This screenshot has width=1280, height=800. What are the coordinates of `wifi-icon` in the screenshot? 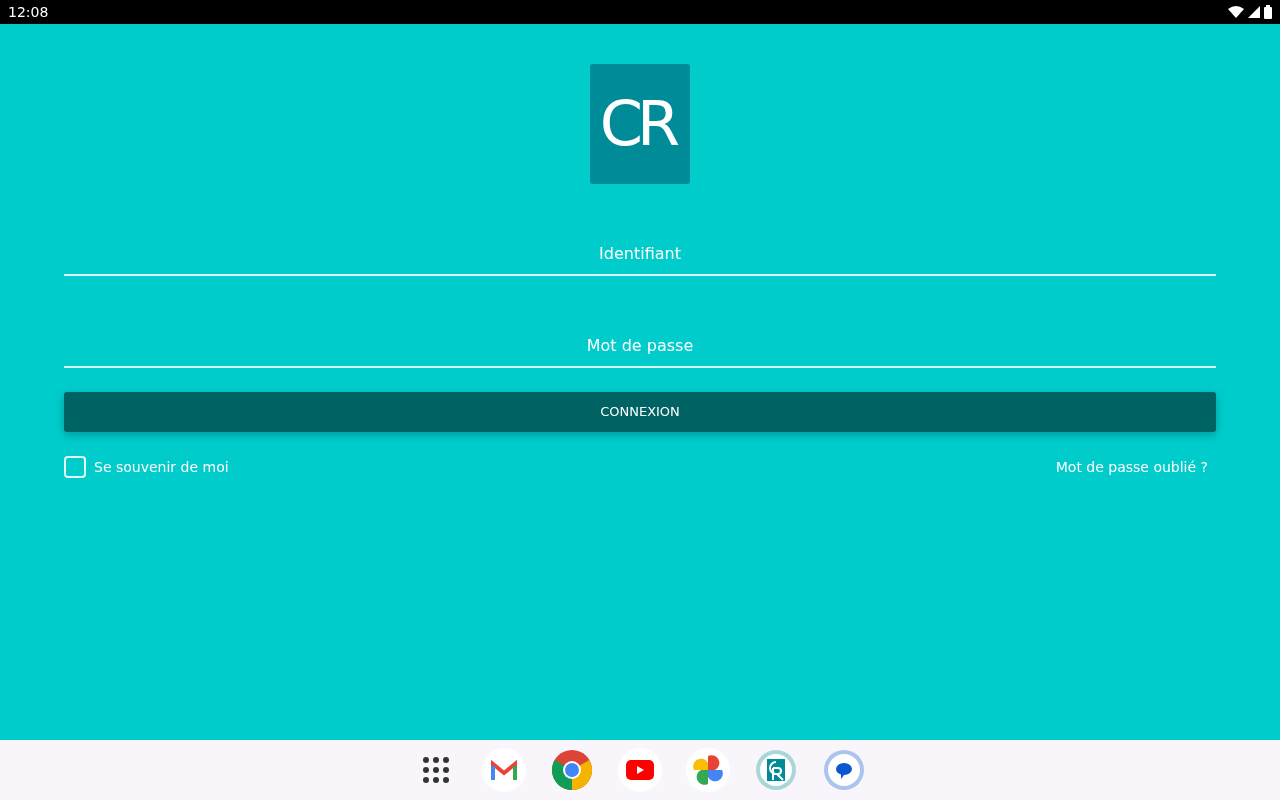 It's located at (1236, 12).